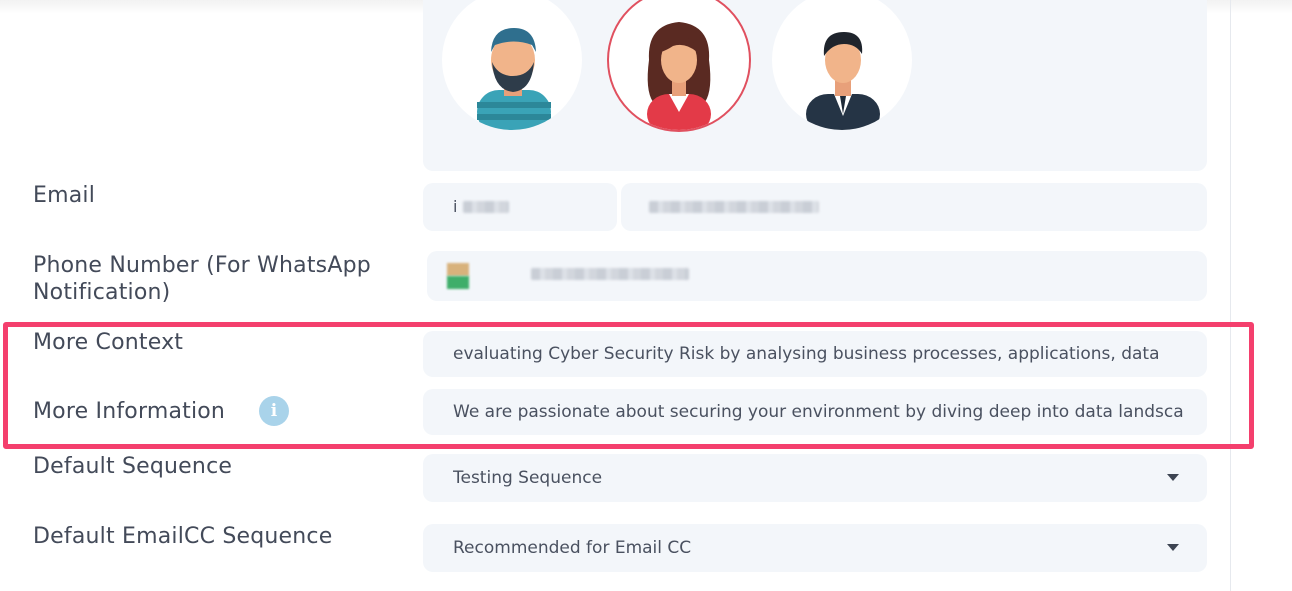 This screenshot has width=1292, height=591. What do you see at coordinates (514, 79) in the screenshot?
I see `man-beard-avatar-icon` at bounding box center [514, 79].